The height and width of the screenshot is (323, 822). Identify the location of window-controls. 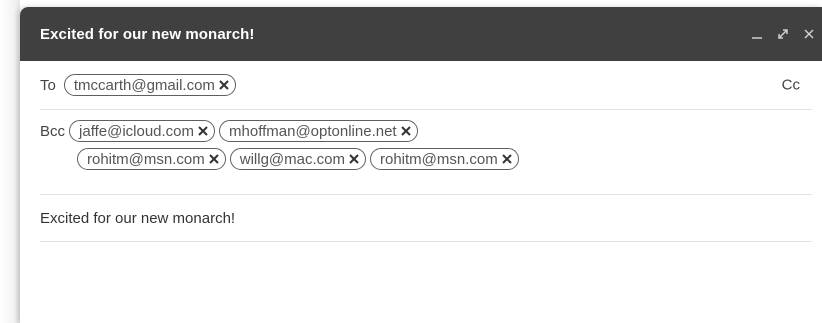
(786, 34).